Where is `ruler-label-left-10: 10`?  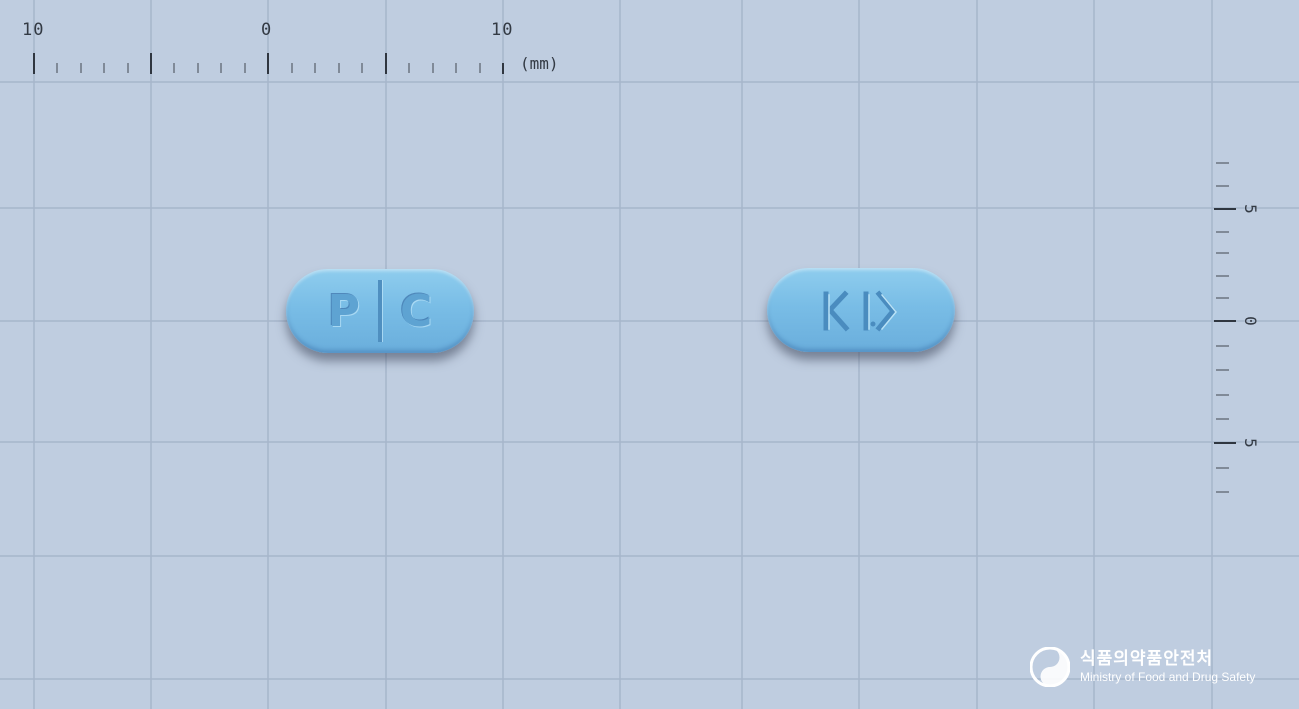 ruler-label-left-10: 10 is located at coordinates (33, 30).